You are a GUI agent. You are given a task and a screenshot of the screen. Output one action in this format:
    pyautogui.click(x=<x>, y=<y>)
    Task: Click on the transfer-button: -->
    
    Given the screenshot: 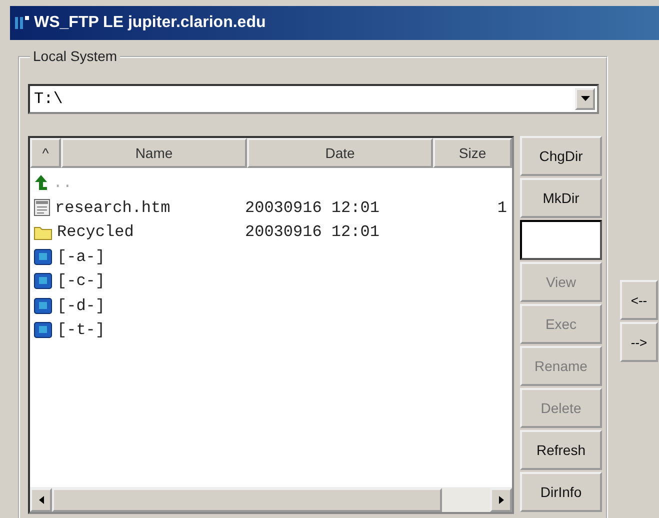 What is the action you would take?
    pyautogui.click(x=639, y=342)
    